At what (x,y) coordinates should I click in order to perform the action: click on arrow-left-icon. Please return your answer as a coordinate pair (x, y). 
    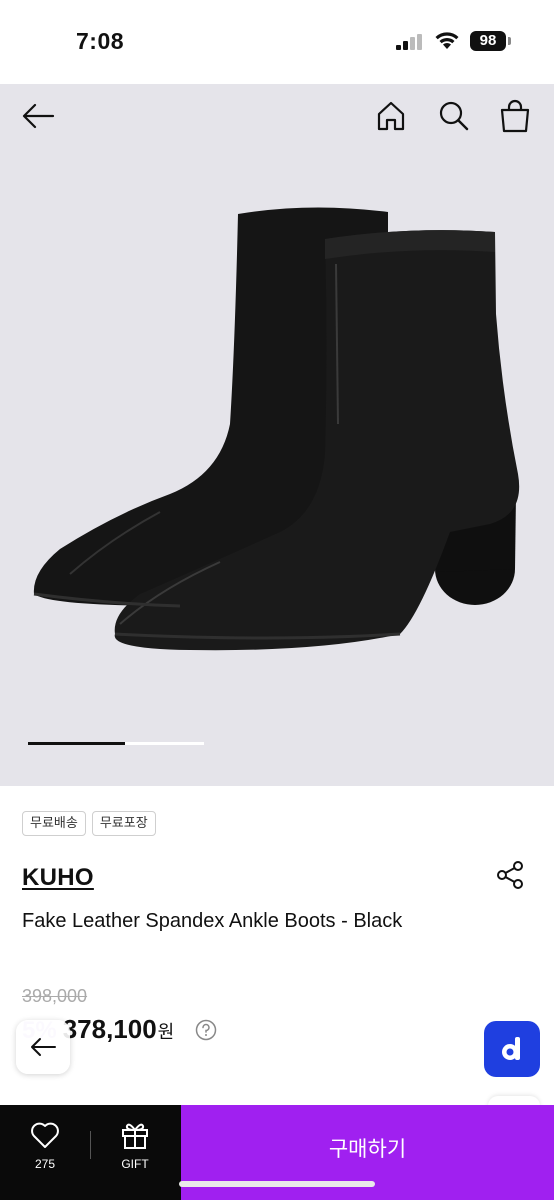
    Looking at the image, I should click on (43, 1047).